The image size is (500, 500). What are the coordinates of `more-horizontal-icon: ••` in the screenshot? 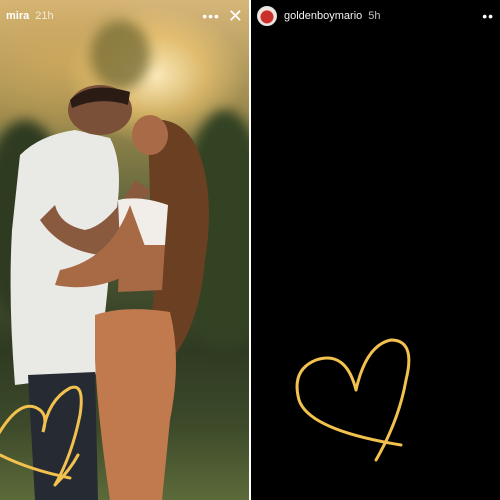 It's located at (488, 16).